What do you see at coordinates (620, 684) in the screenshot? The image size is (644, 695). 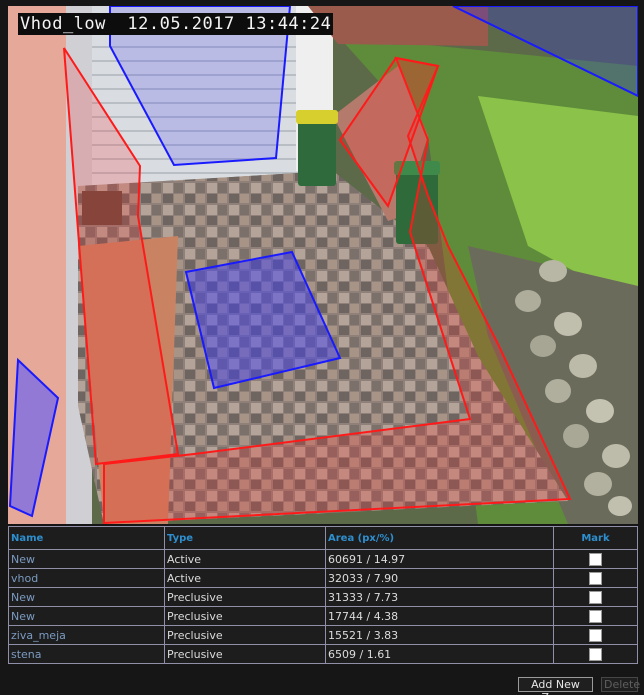 I see `delete-button: Delete` at bounding box center [620, 684].